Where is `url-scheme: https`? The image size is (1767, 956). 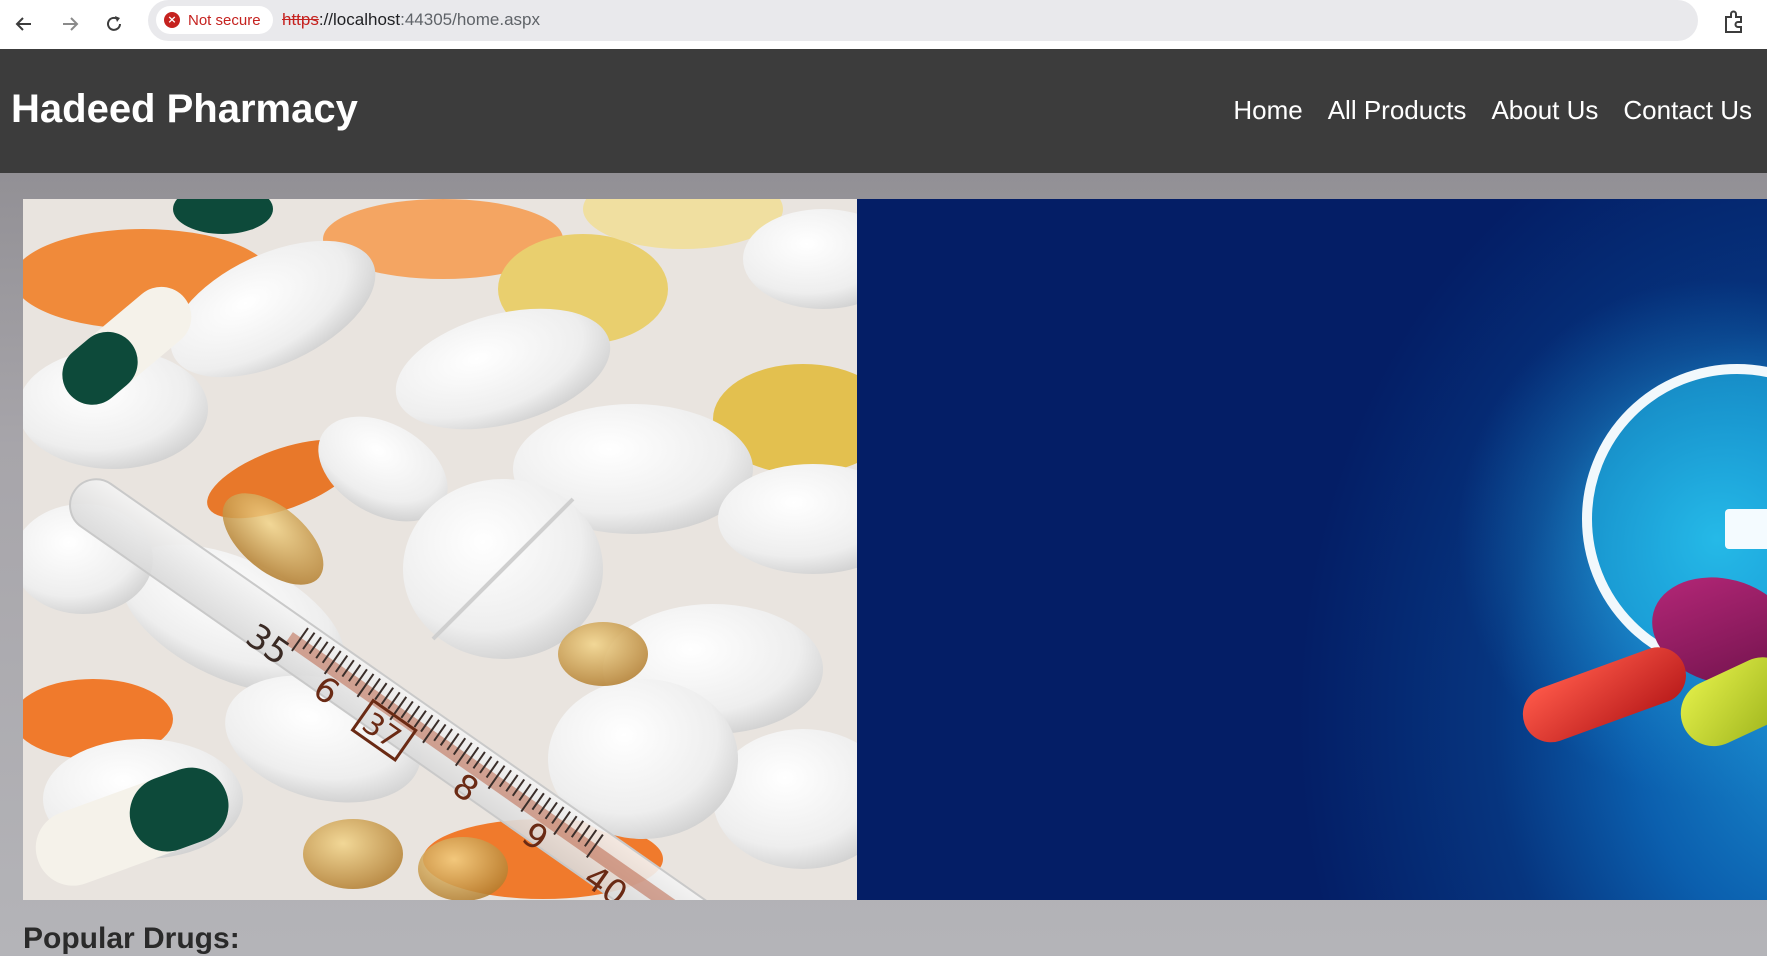
url-scheme: https is located at coordinates (300, 19).